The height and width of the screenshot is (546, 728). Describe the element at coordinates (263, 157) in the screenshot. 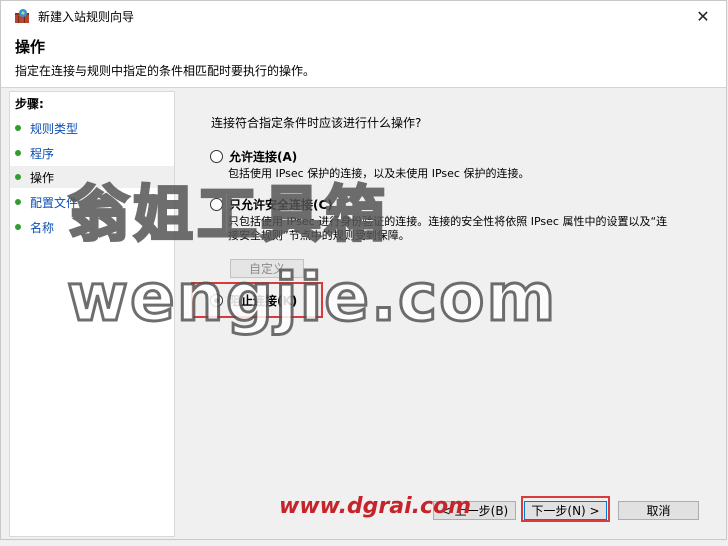

I see `radio-label-allow: 允许连接(A)` at that location.